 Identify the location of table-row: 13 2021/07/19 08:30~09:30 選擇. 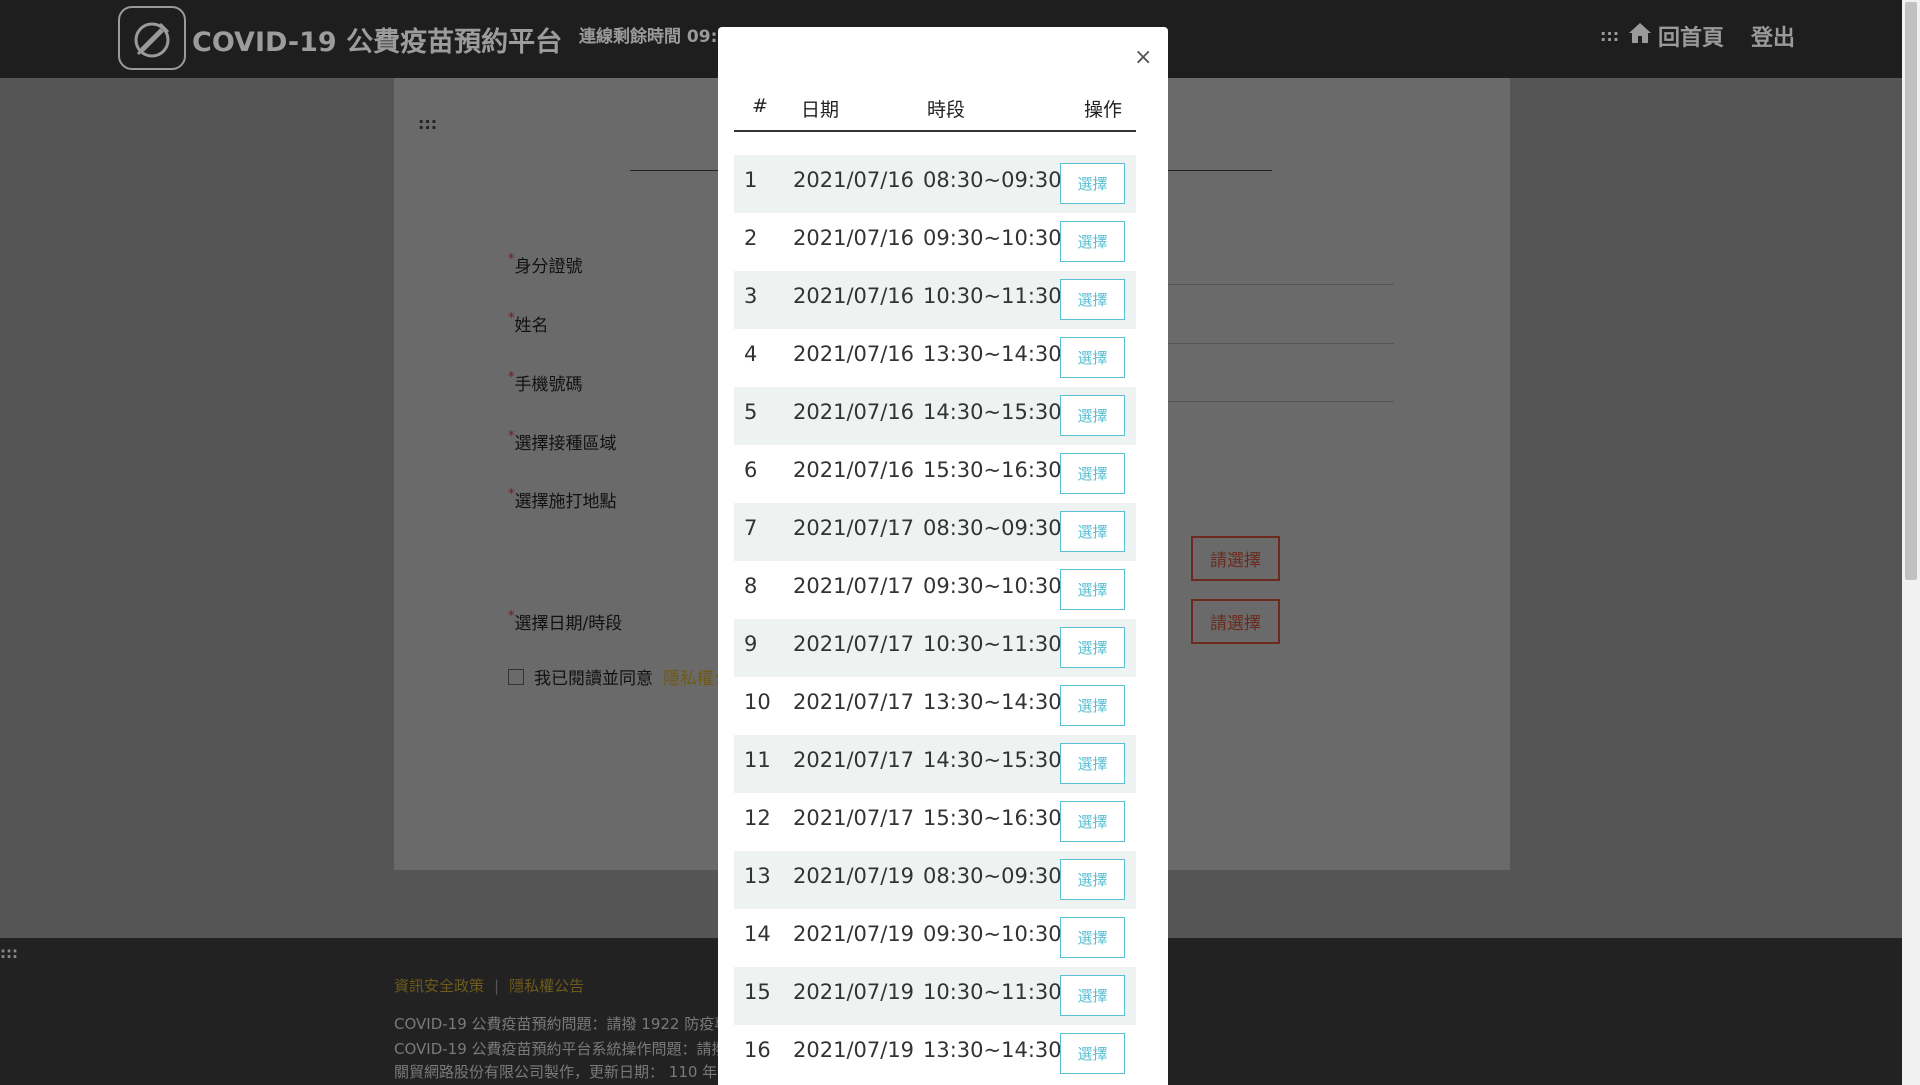
(935, 880).